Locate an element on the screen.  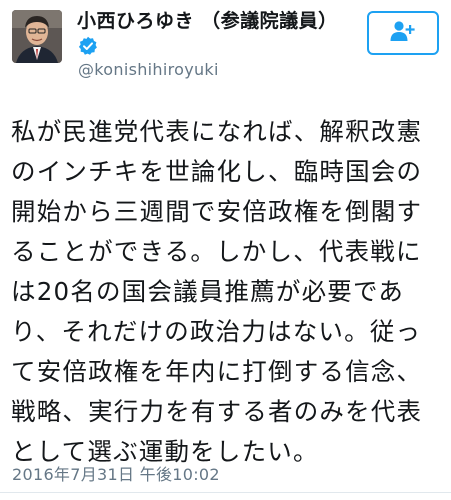
tweet-timestamp: 2016年7月31日 午後10:02 is located at coordinates (116, 473).